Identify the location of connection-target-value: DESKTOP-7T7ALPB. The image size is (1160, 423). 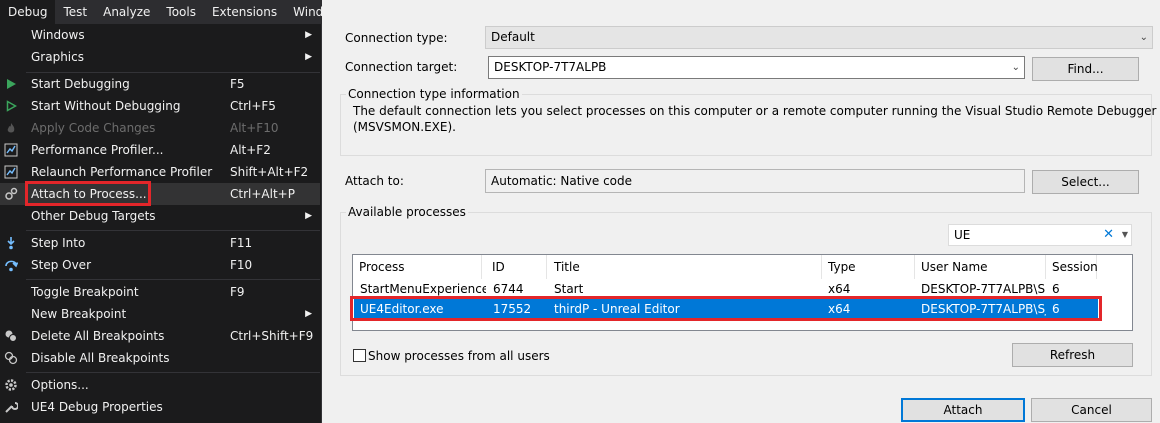
(550, 67).